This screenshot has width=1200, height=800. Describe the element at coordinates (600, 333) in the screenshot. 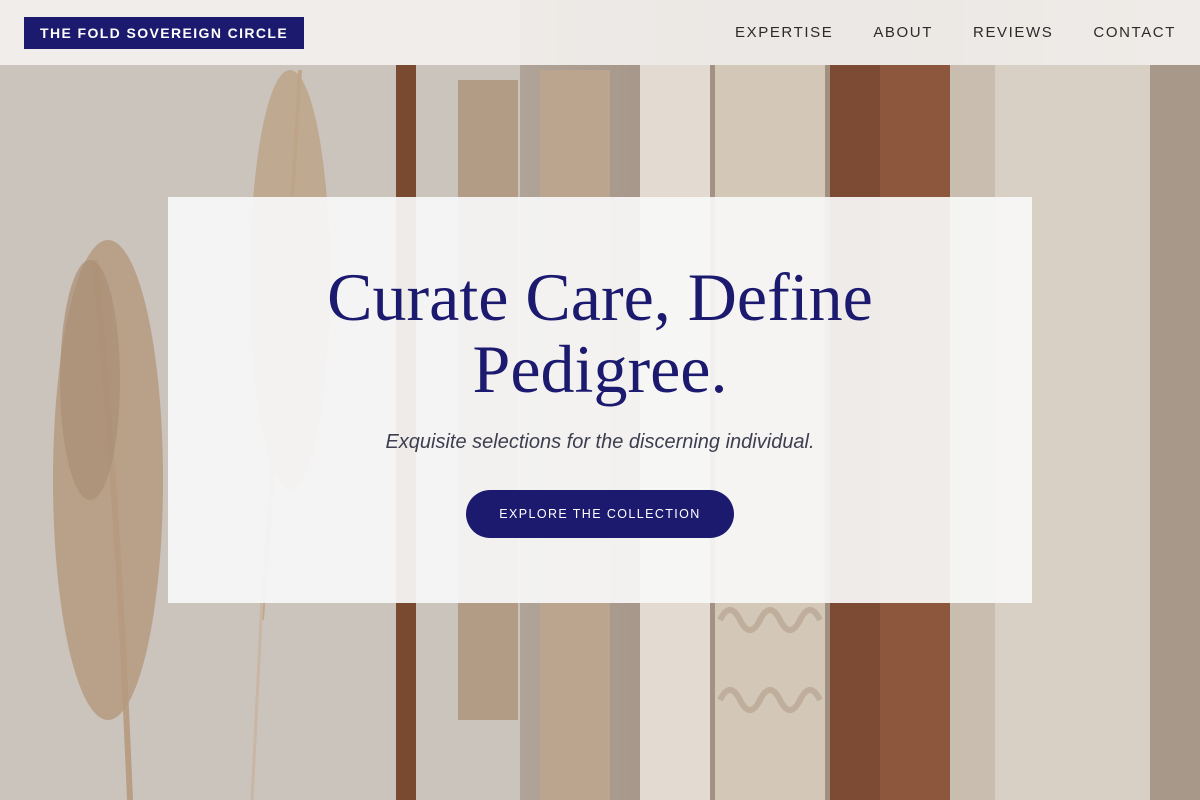

I see `hero-title: Curate Care, Define Pedigree.` at that location.